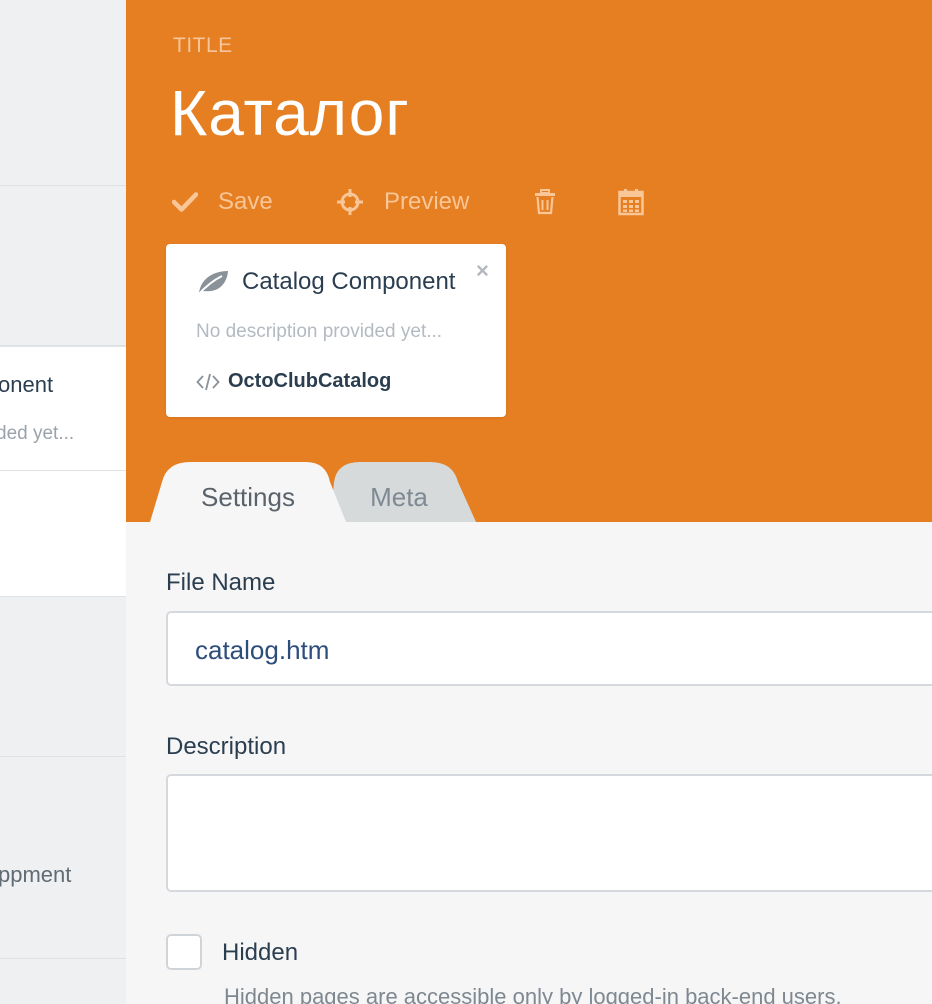  What do you see at coordinates (290, 113) in the screenshot?
I see `page-title: Каталог` at bounding box center [290, 113].